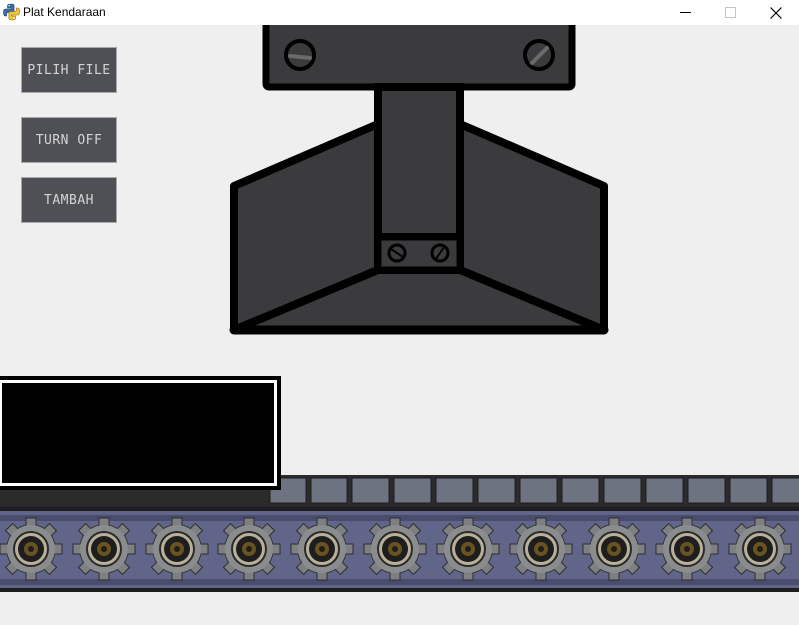 The height and width of the screenshot is (625, 799). I want to click on turn-off-button: TURN OFF, so click(69, 140).